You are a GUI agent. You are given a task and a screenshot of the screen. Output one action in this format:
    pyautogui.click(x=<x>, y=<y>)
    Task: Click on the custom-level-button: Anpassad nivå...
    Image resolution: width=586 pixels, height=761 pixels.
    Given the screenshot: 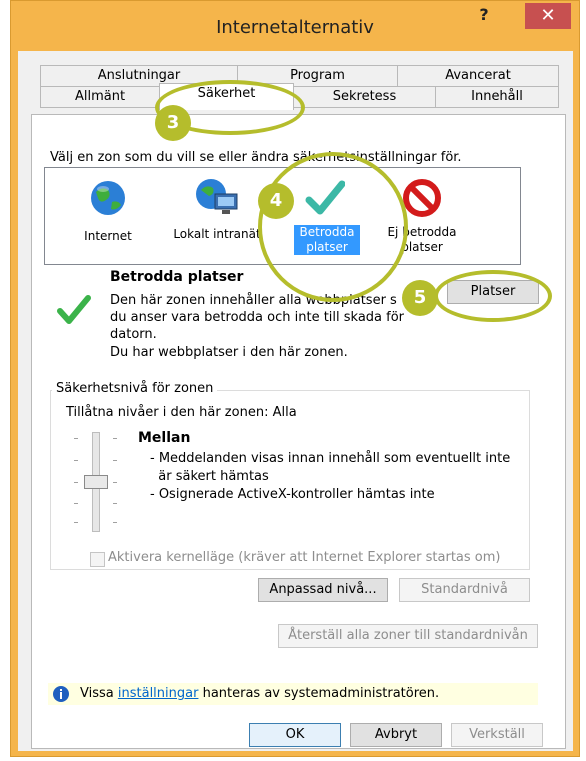 What is the action you would take?
    pyautogui.click(x=323, y=590)
    